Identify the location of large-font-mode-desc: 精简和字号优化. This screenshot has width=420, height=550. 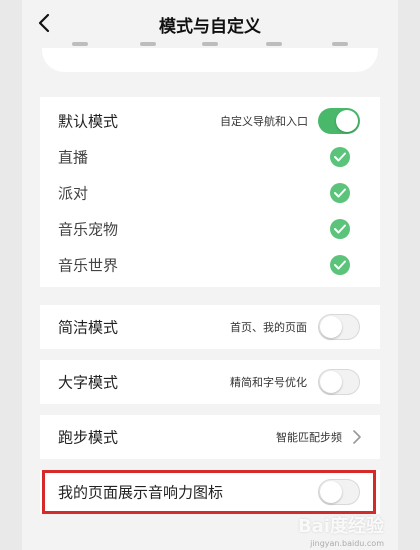
(268, 382).